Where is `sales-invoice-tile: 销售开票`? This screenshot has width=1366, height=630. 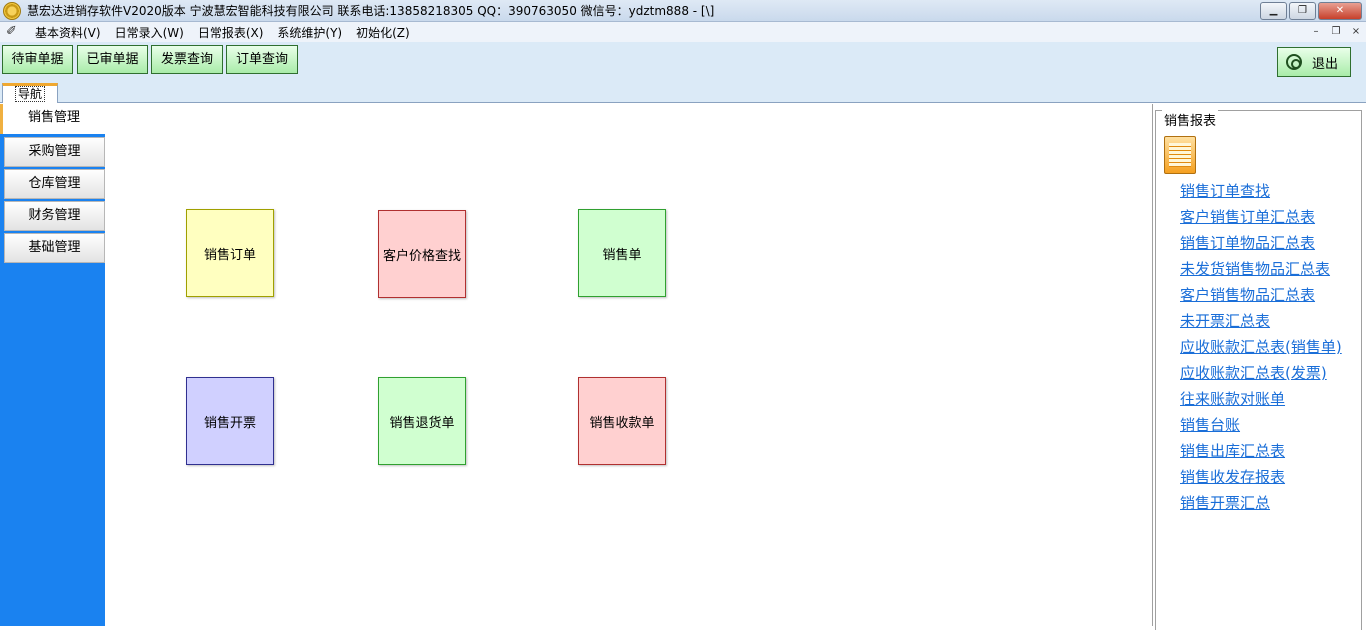
sales-invoice-tile: 销售开票 is located at coordinates (230, 421).